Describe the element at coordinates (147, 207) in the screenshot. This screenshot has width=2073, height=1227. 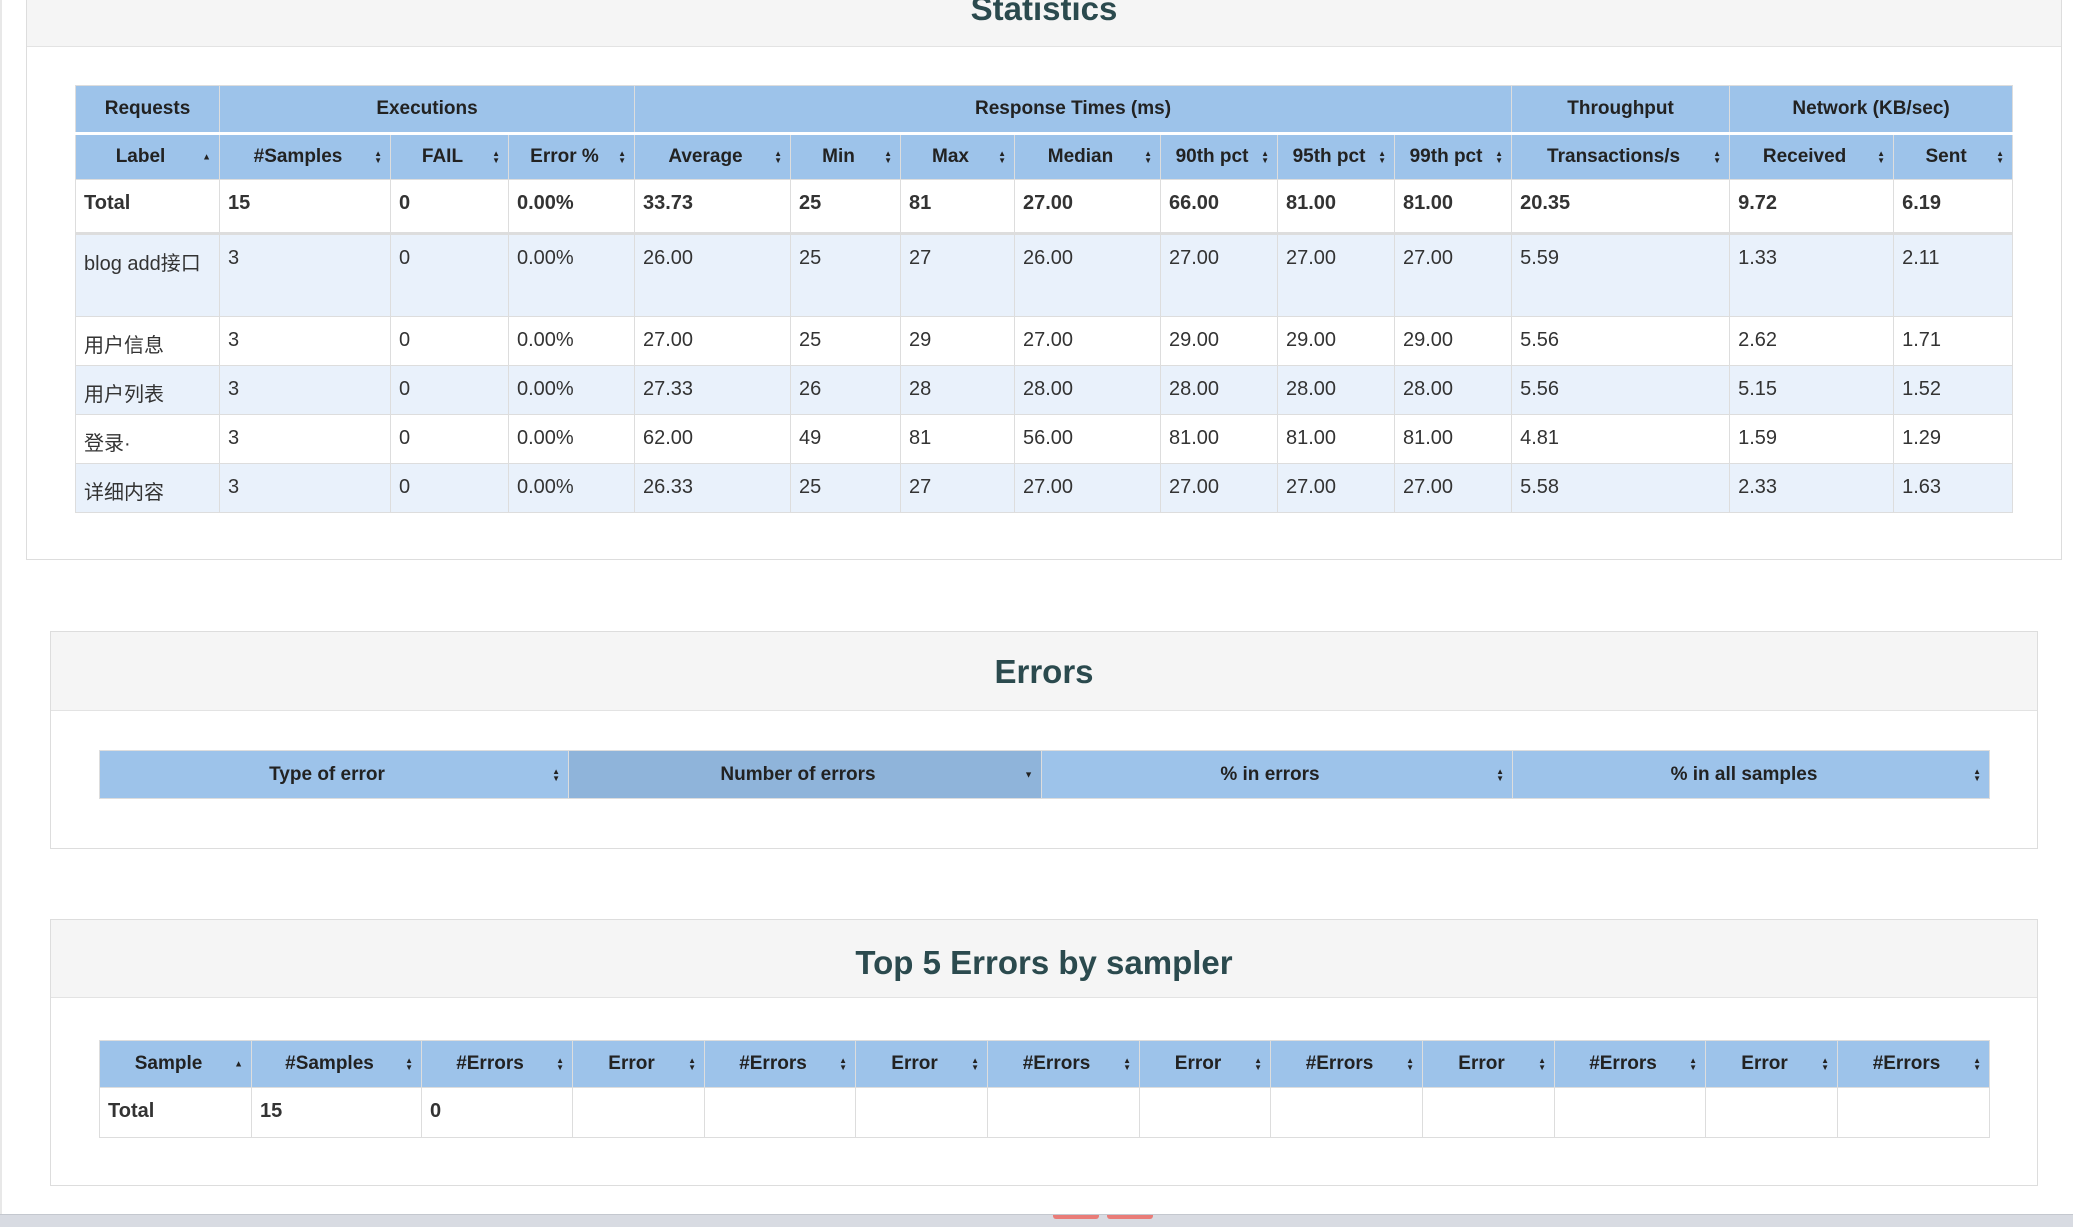
I see `table-cell: Total` at that location.